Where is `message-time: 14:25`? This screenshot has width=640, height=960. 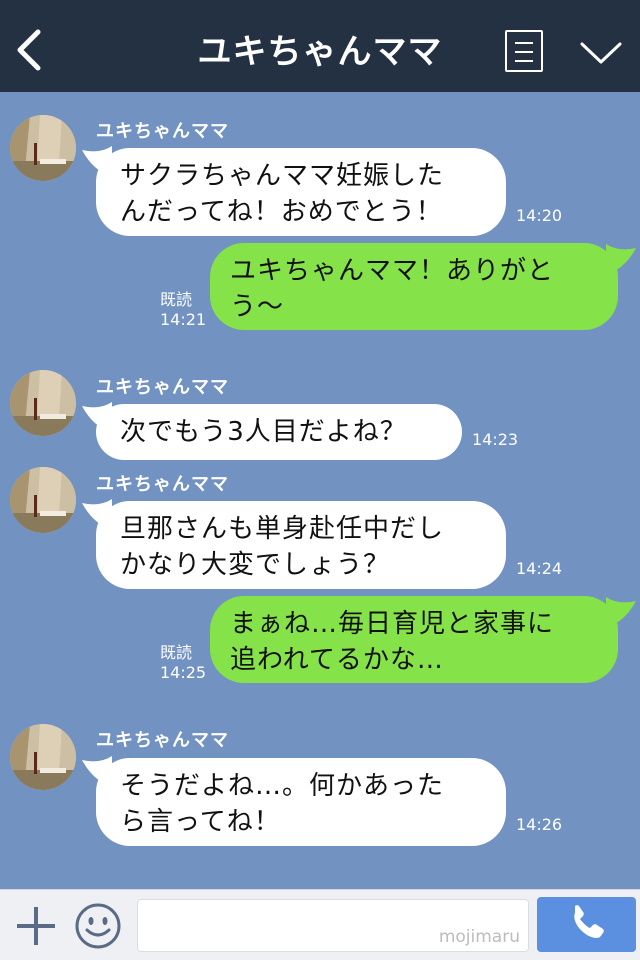
message-time: 14:25 is located at coordinates (183, 672).